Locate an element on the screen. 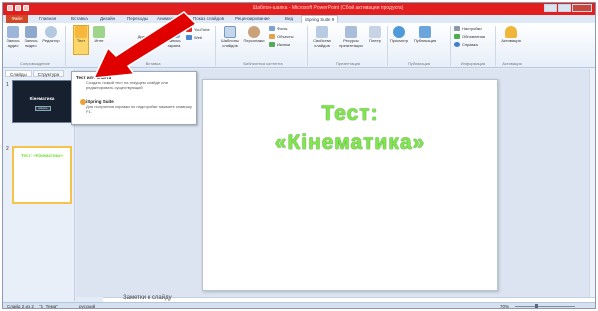  slide-title-line-1: Тест: is located at coordinates (350, 114).